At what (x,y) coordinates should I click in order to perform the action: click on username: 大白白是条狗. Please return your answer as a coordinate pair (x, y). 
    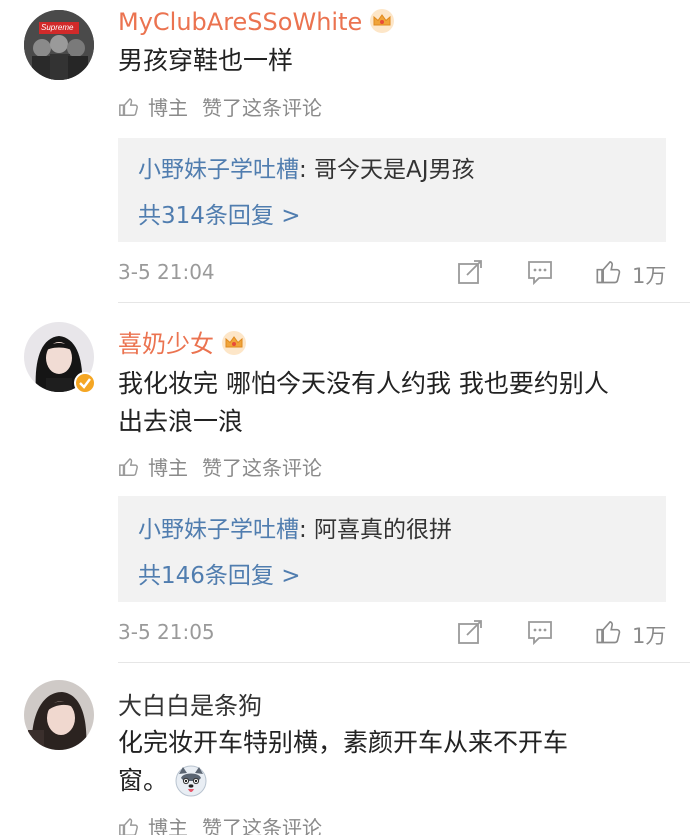
    Looking at the image, I should click on (190, 703).